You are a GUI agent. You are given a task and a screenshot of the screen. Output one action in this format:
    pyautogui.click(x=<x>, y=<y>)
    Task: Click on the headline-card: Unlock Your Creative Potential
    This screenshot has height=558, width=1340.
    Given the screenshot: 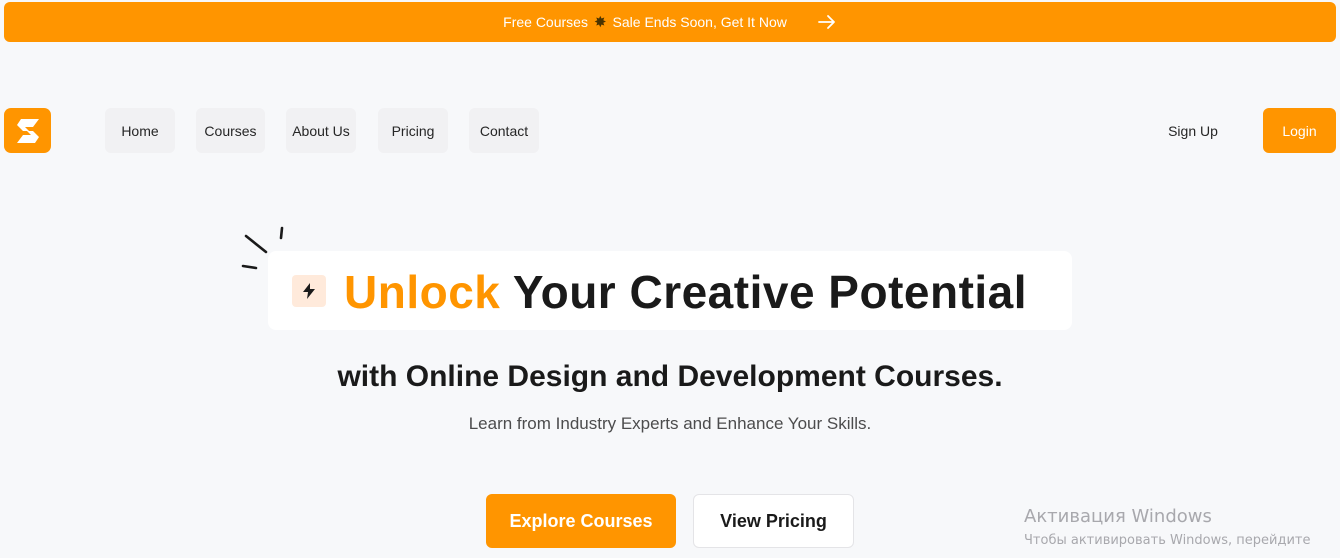 What is the action you would take?
    pyautogui.click(x=670, y=290)
    